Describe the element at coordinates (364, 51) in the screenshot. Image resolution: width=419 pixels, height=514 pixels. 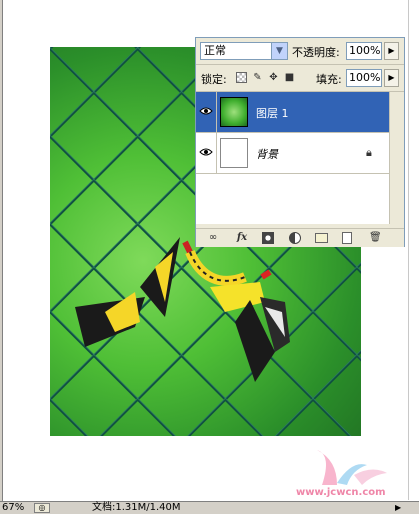
I see `opacity-input: 100%` at that location.